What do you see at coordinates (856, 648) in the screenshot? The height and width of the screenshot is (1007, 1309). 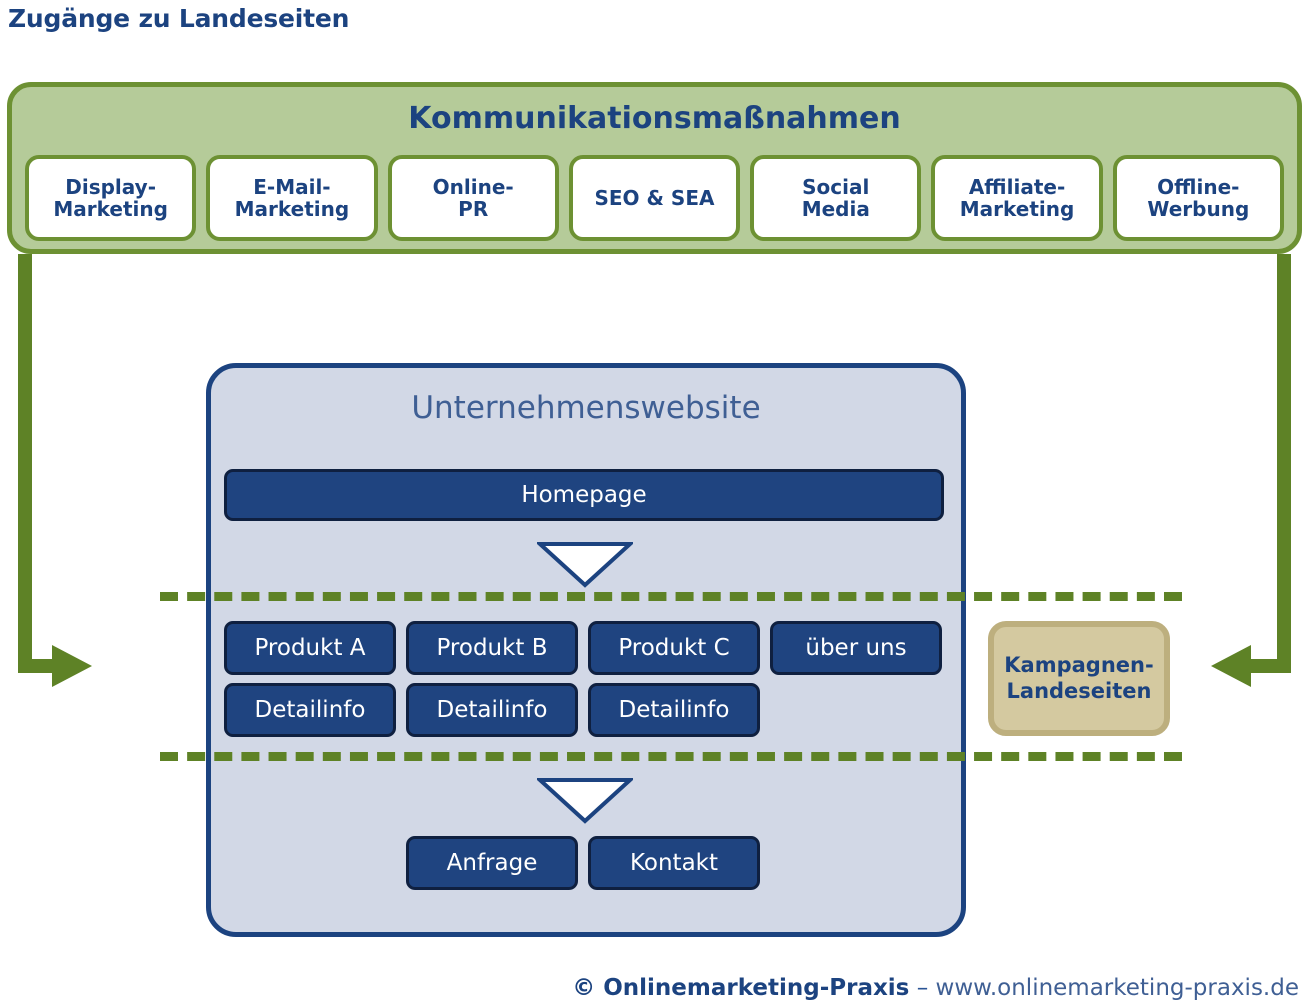 I see `node-ueber-uns: über uns` at bounding box center [856, 648].